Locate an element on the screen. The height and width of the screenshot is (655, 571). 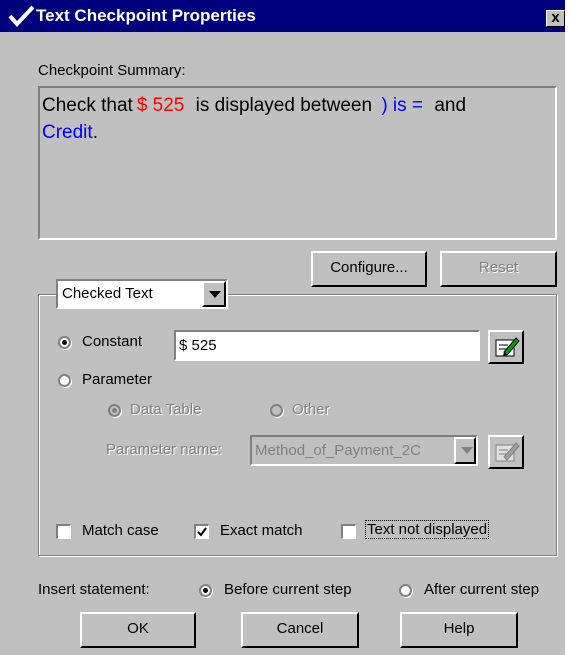
close-icon: x is located at coordinates (555, 17).